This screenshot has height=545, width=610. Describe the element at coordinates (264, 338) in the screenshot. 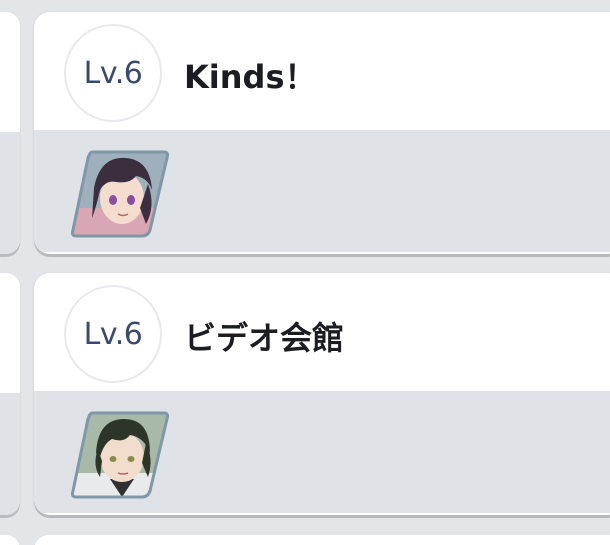

I see `unit-name: ビデオ会館` at that location.